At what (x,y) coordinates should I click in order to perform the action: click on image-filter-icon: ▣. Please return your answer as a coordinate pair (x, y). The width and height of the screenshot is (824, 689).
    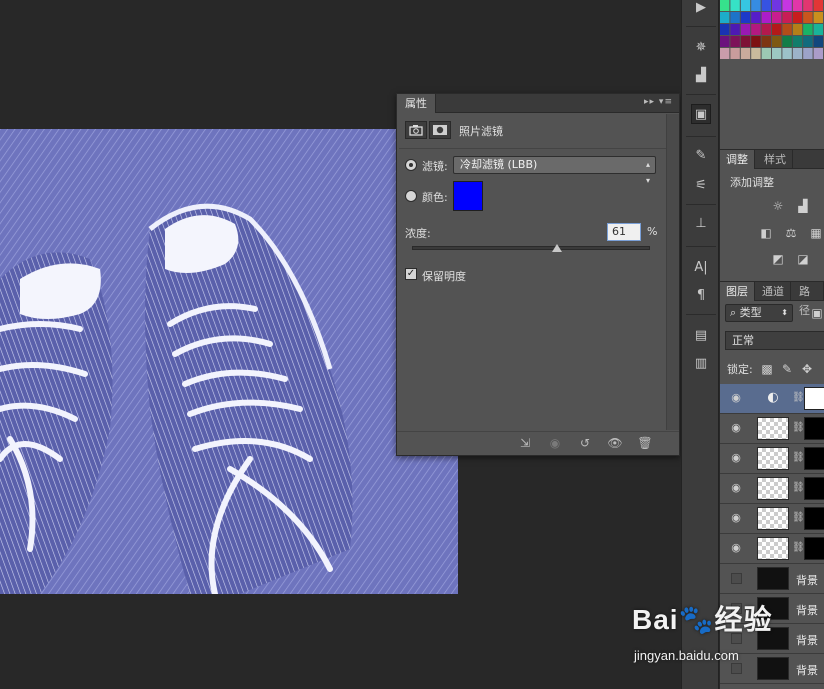
    Looking at the image, I should click on (816, 313).